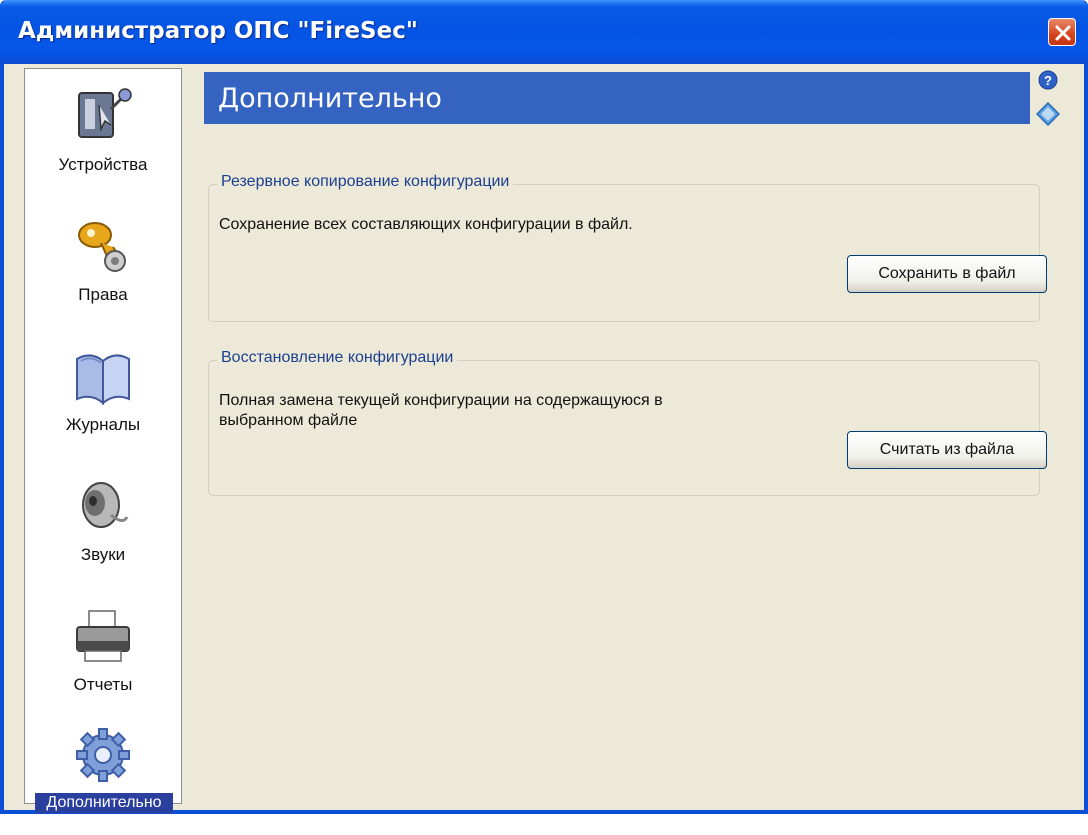 The image size is (1088, 835). I want to click on sidebar-item-advanced: Дополнительно, so click(103, 775).